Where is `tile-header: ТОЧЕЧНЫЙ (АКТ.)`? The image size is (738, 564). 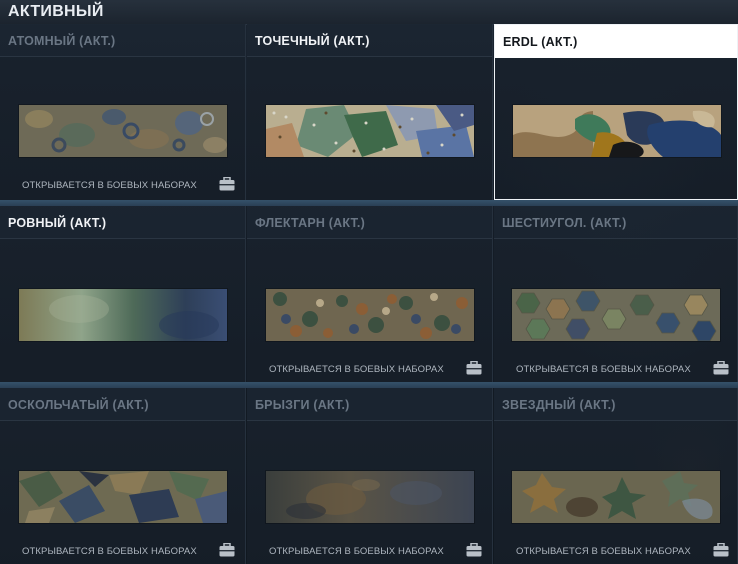 tile-header: ТОЧЕЧНЫЙ (АКТ.) is located at coordinates (369, 40).